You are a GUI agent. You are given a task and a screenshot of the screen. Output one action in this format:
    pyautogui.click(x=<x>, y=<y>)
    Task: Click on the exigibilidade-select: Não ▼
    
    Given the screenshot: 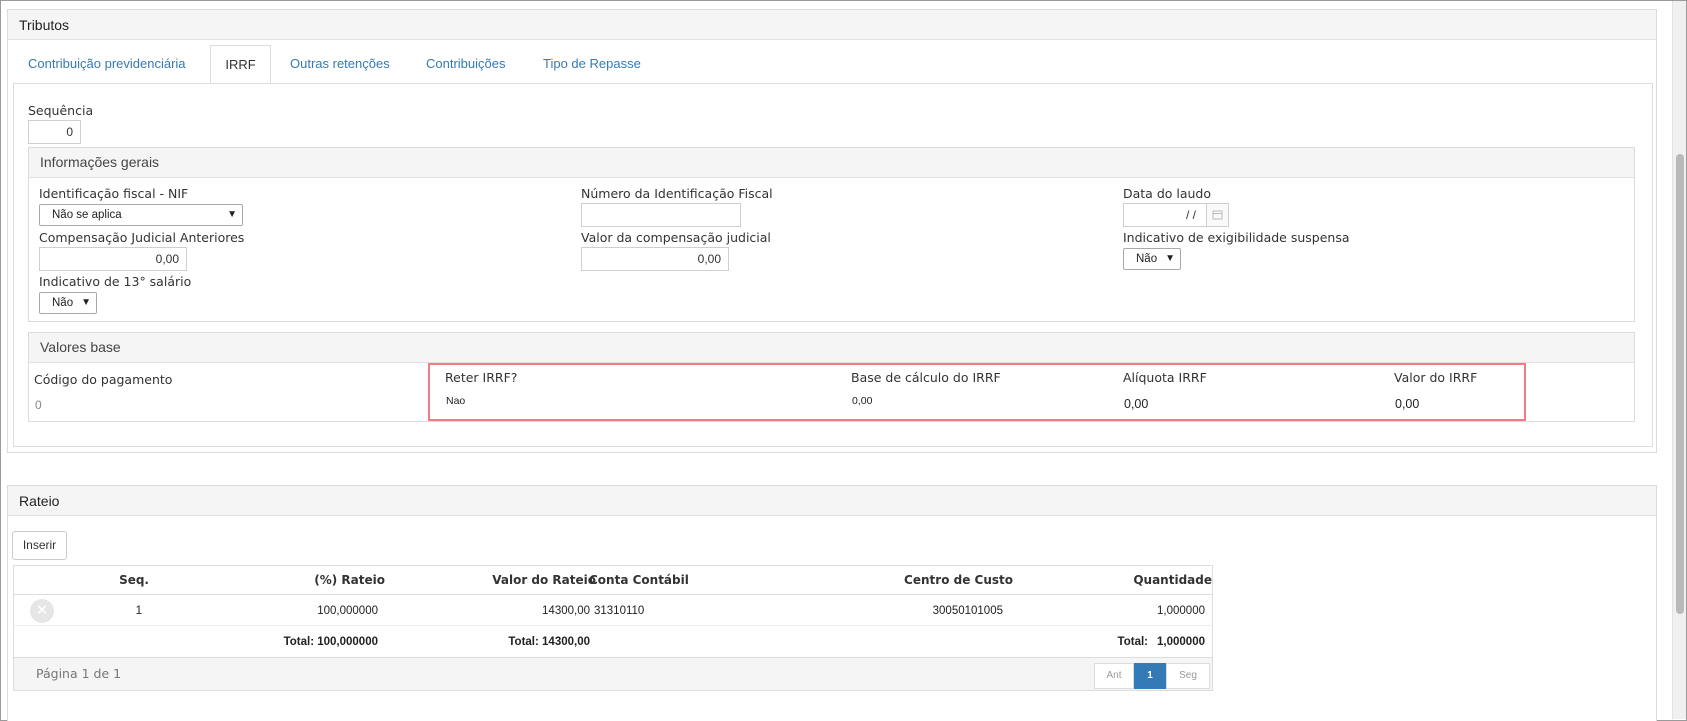 What is the action you would take?
    pyautogui.click(x=1152, y=259)
    